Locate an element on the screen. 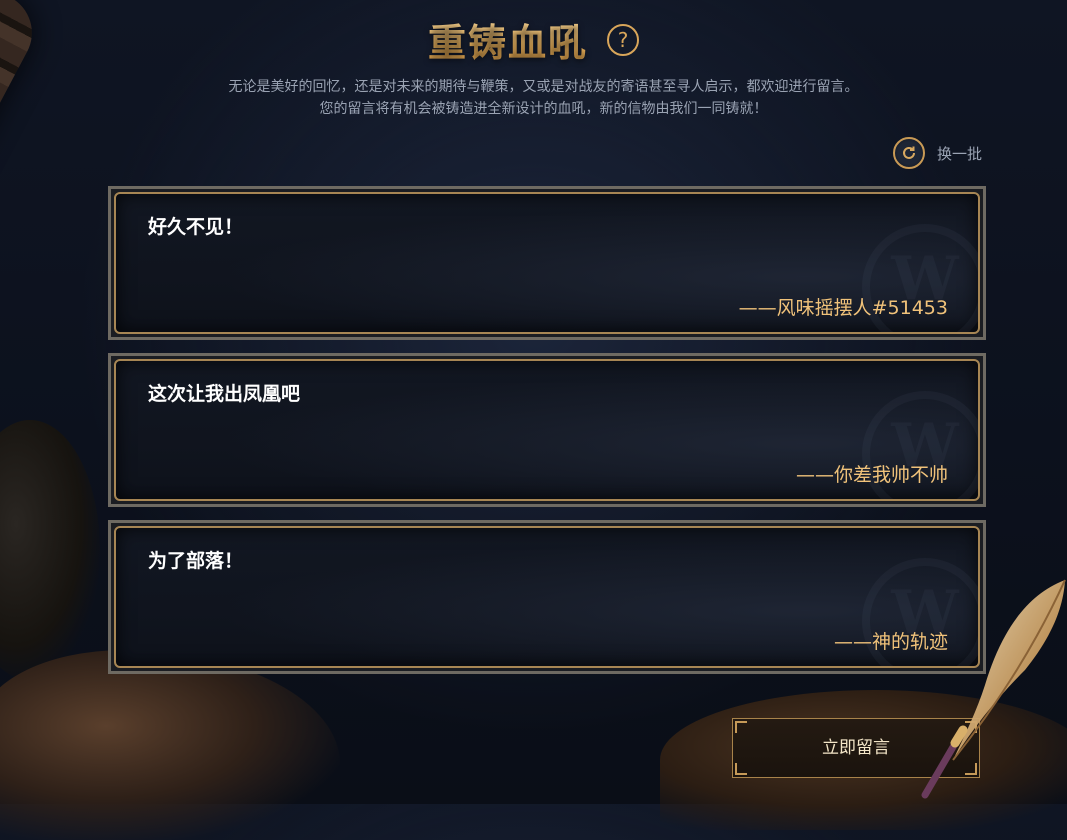  message-text: 为了部落！ is located at coordinates (196, 561).